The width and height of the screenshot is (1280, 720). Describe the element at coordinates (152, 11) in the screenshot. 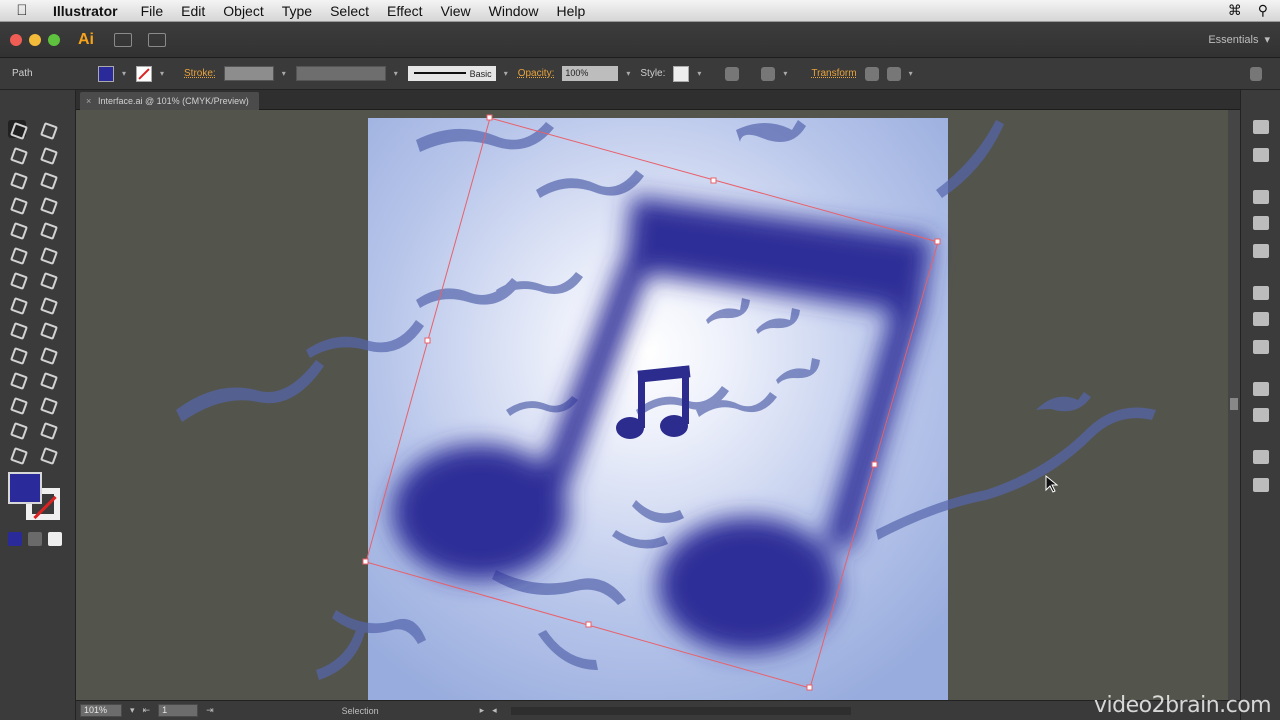

I see `menu-file: File` at that location.